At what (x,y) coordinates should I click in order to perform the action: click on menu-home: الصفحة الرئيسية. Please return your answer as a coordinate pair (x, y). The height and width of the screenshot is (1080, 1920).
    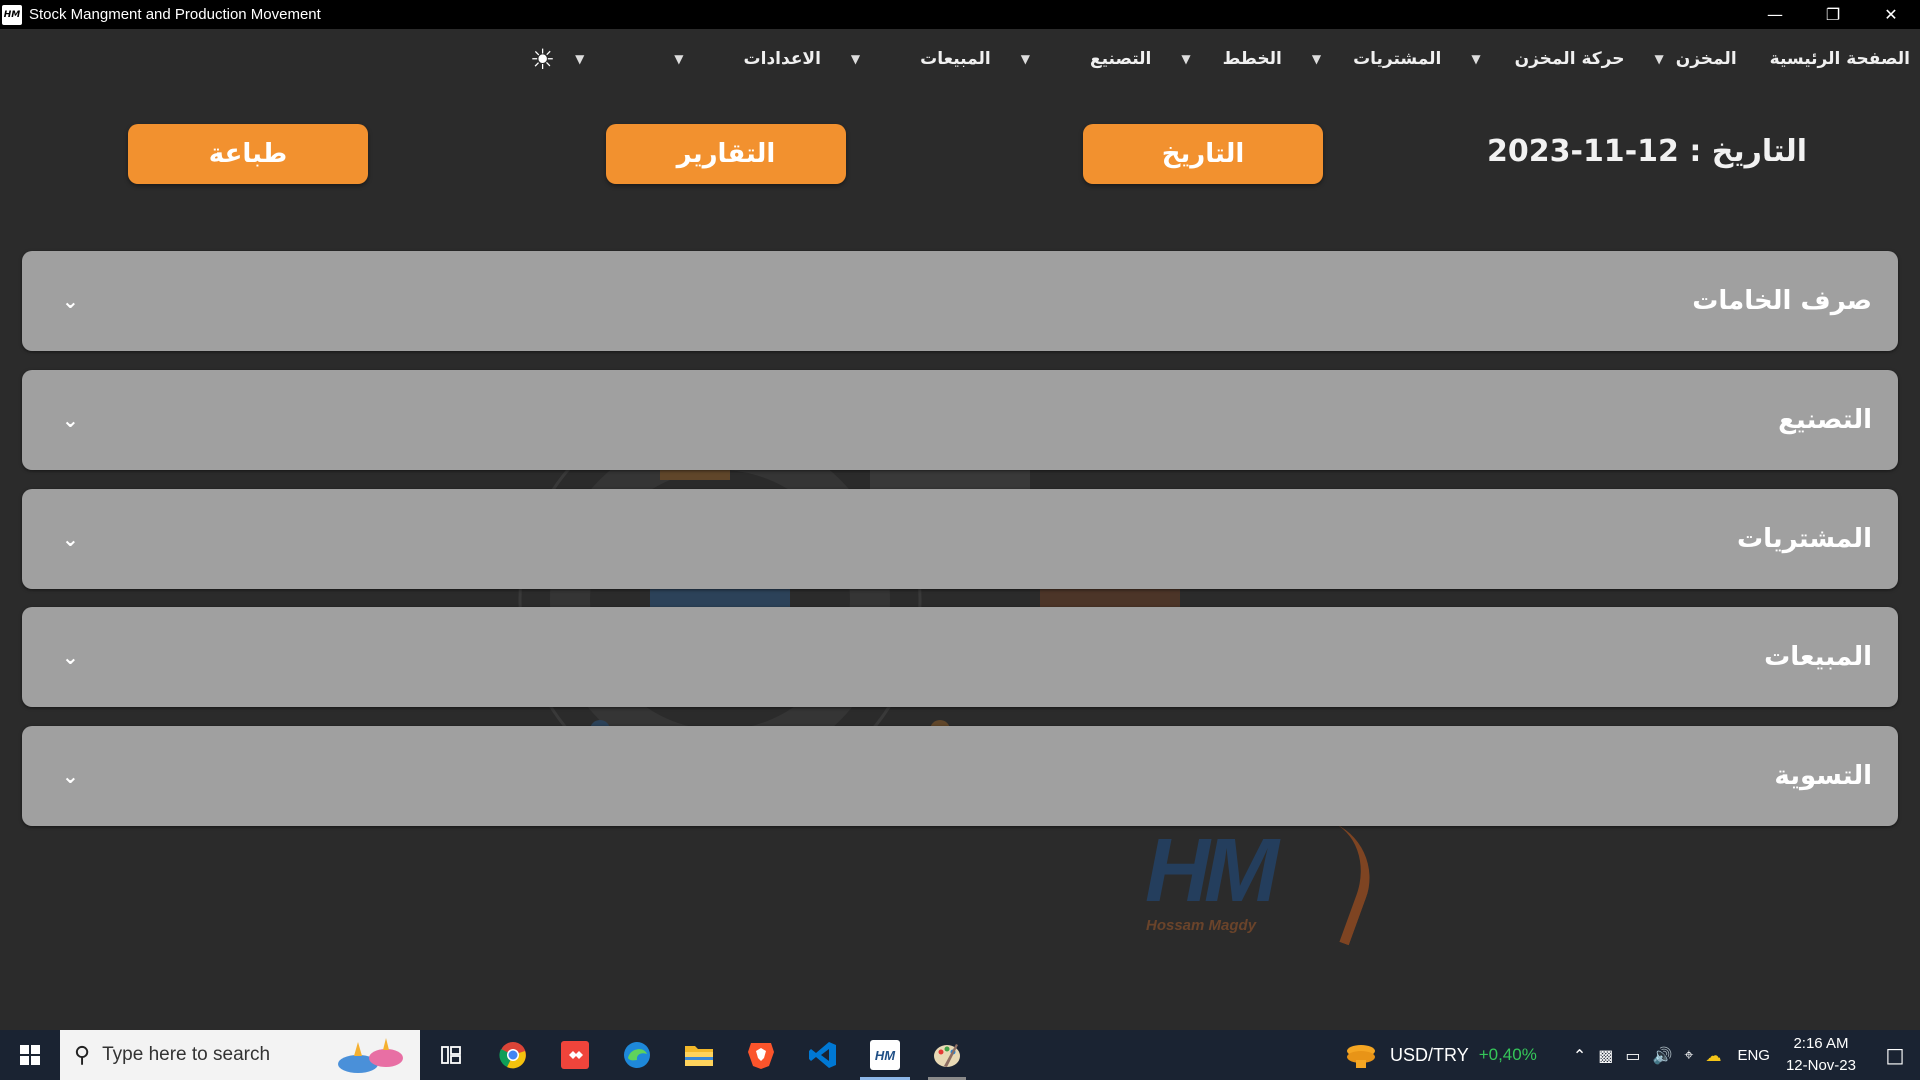
    Looking at the image, I should click on (1840, 59).